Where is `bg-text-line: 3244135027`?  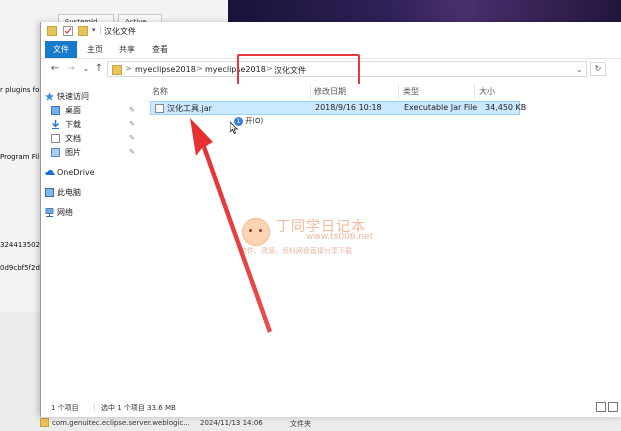 bg-text-line: 3244135027 is located at coordinates (22, 245).